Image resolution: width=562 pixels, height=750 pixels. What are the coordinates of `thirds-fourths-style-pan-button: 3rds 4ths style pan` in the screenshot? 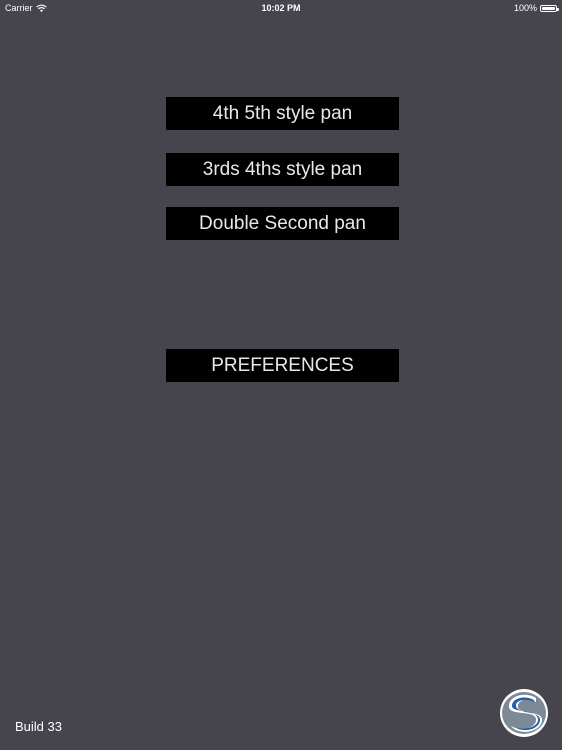 It's located at (282, 169).